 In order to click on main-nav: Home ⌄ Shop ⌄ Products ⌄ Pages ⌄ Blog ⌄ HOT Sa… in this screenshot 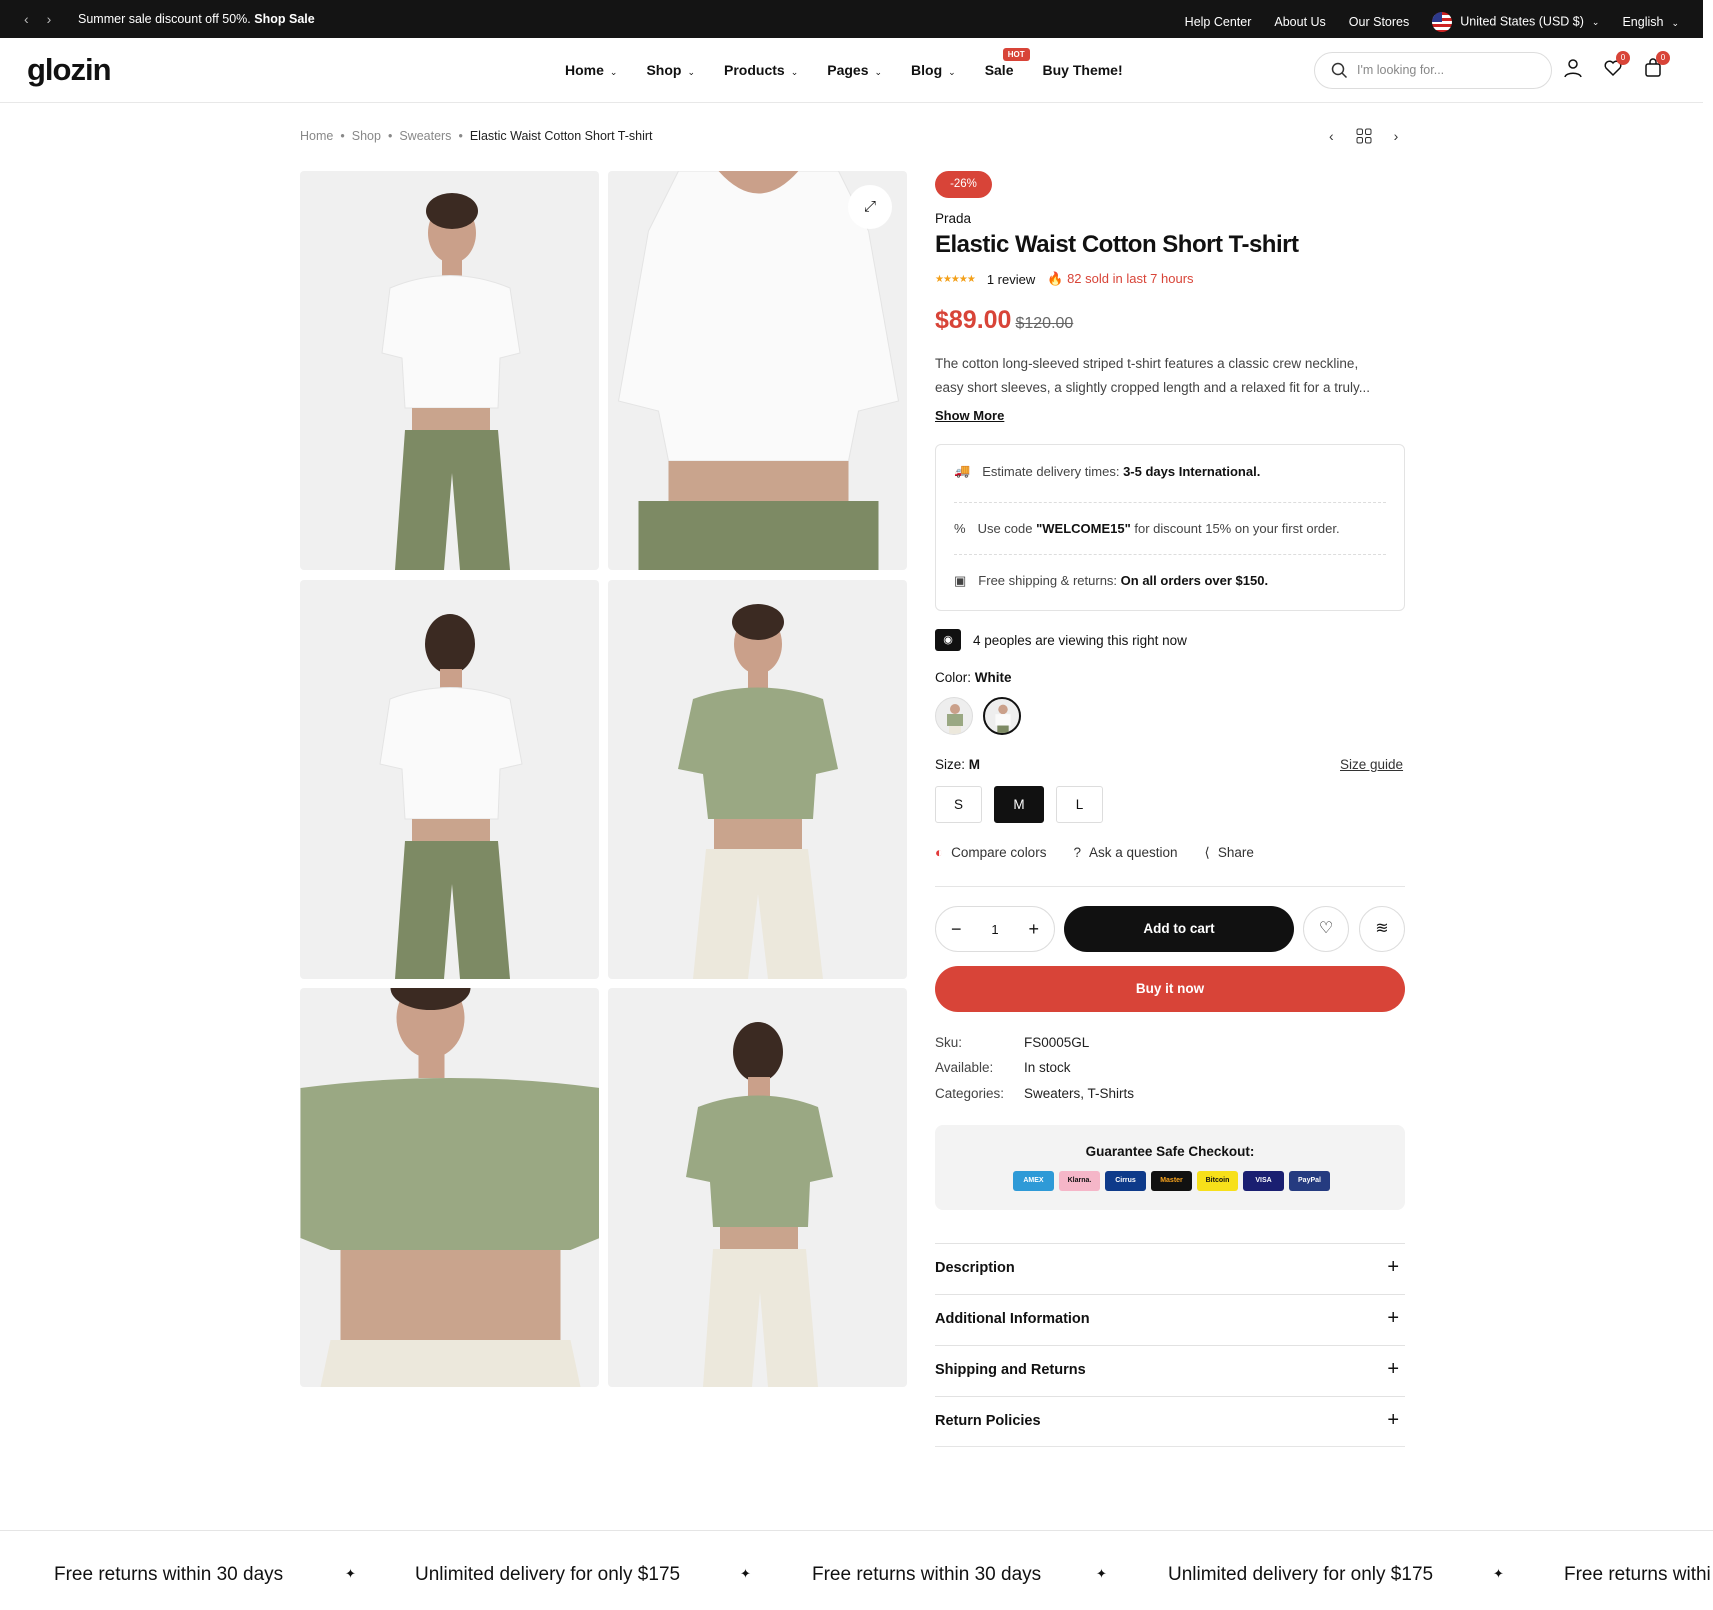, I will do `click(844, 63)`.